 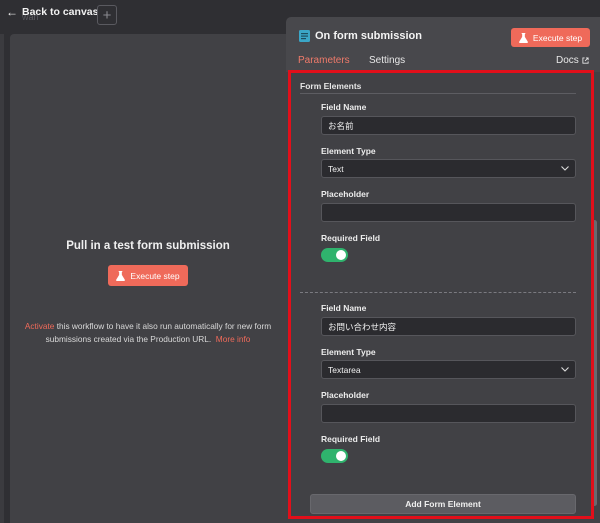 I want to click on form-node-icon, so click(x=304, y=36).